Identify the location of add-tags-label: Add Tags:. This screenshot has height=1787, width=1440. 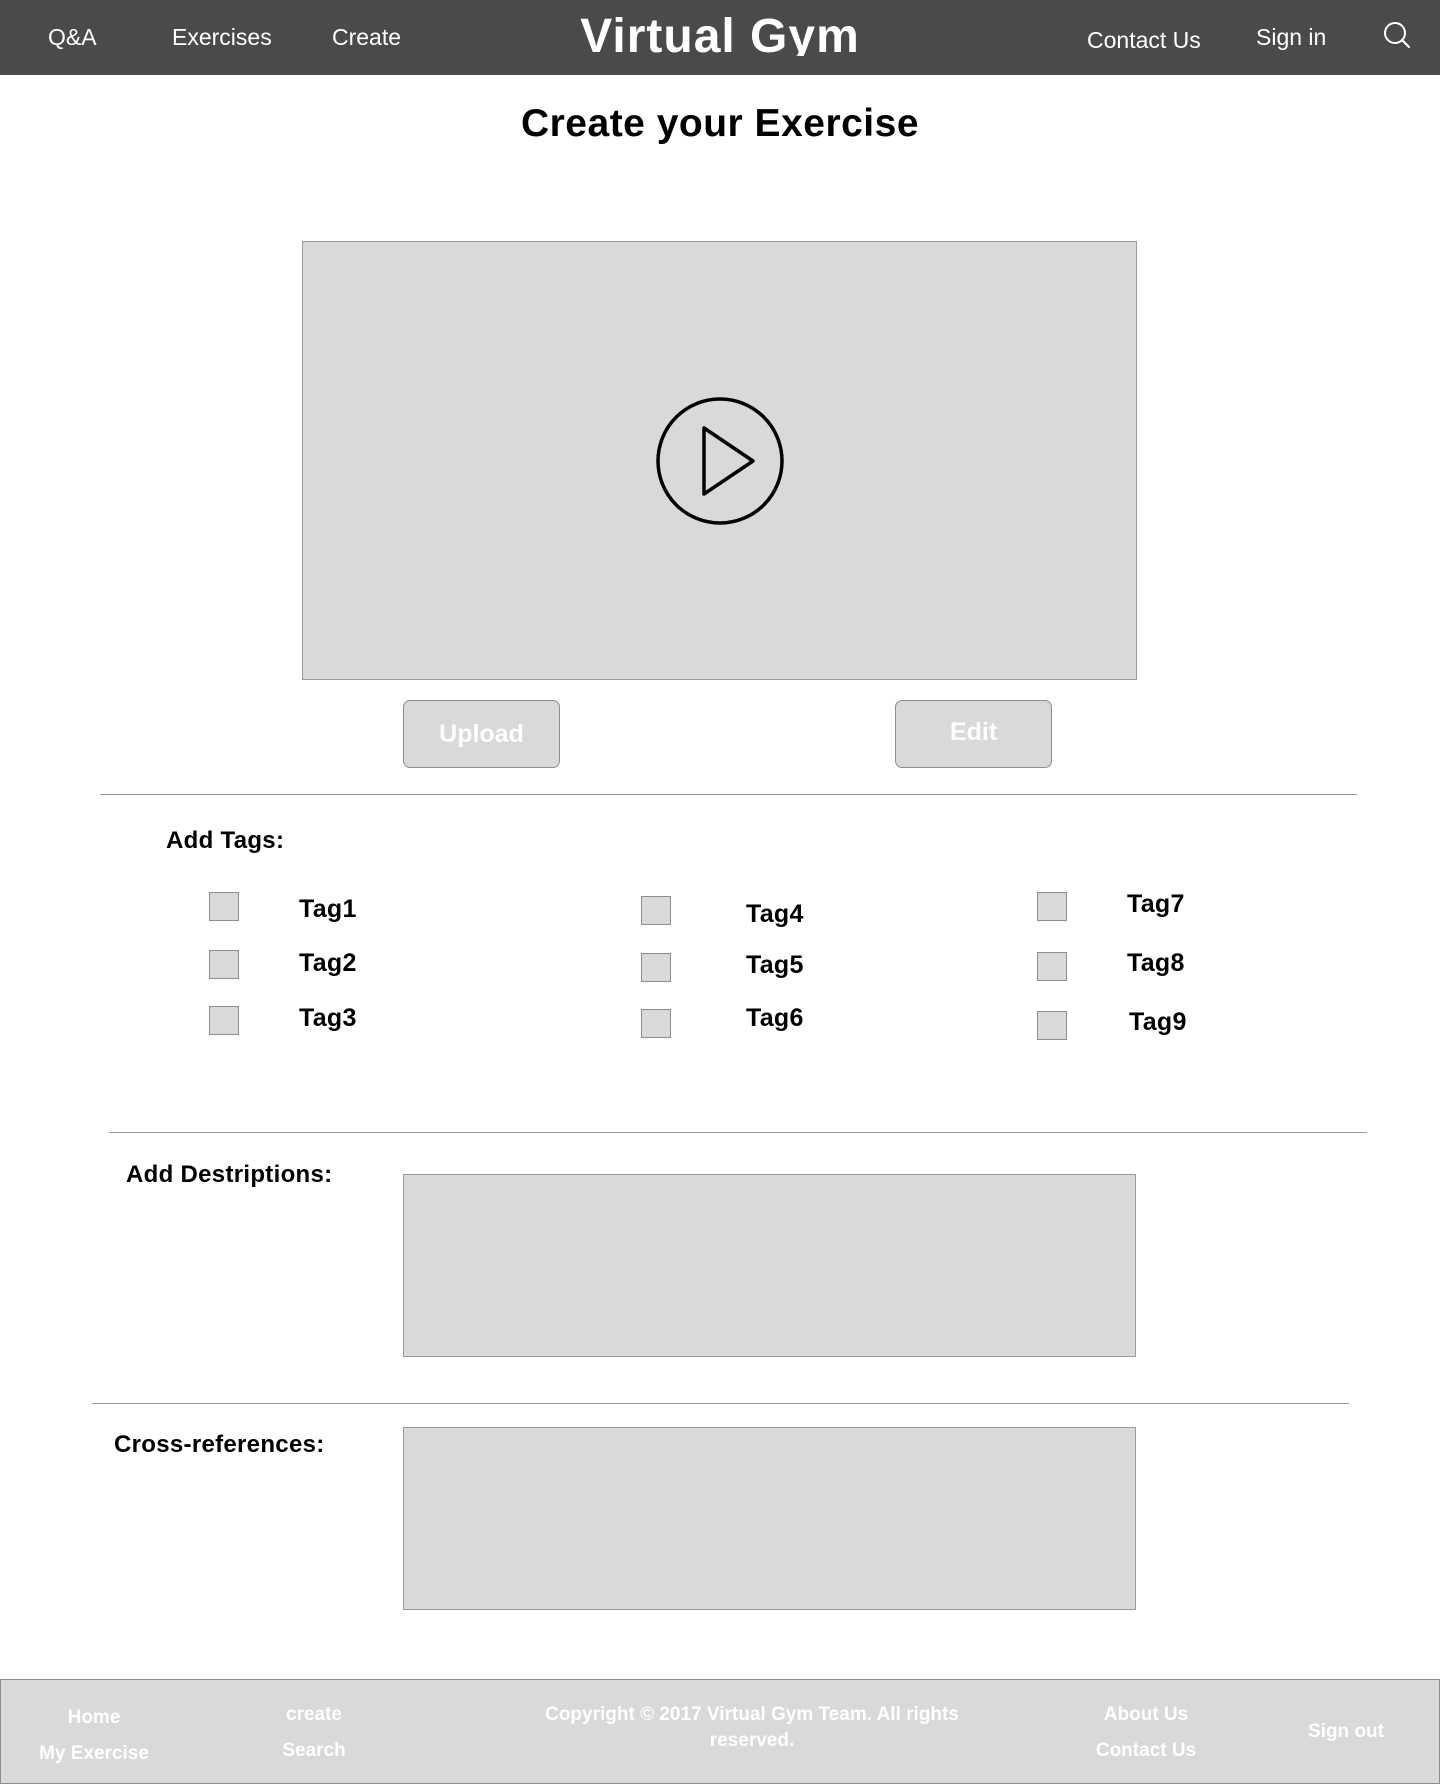
(225, 840).